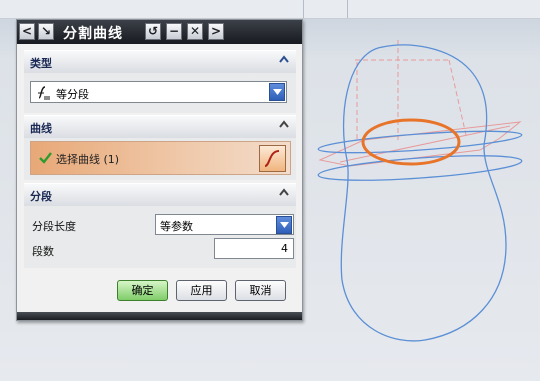 The height and width of the screenshot is (381, 540). I want to click on back-arrow-button: <, so click(27, 31).